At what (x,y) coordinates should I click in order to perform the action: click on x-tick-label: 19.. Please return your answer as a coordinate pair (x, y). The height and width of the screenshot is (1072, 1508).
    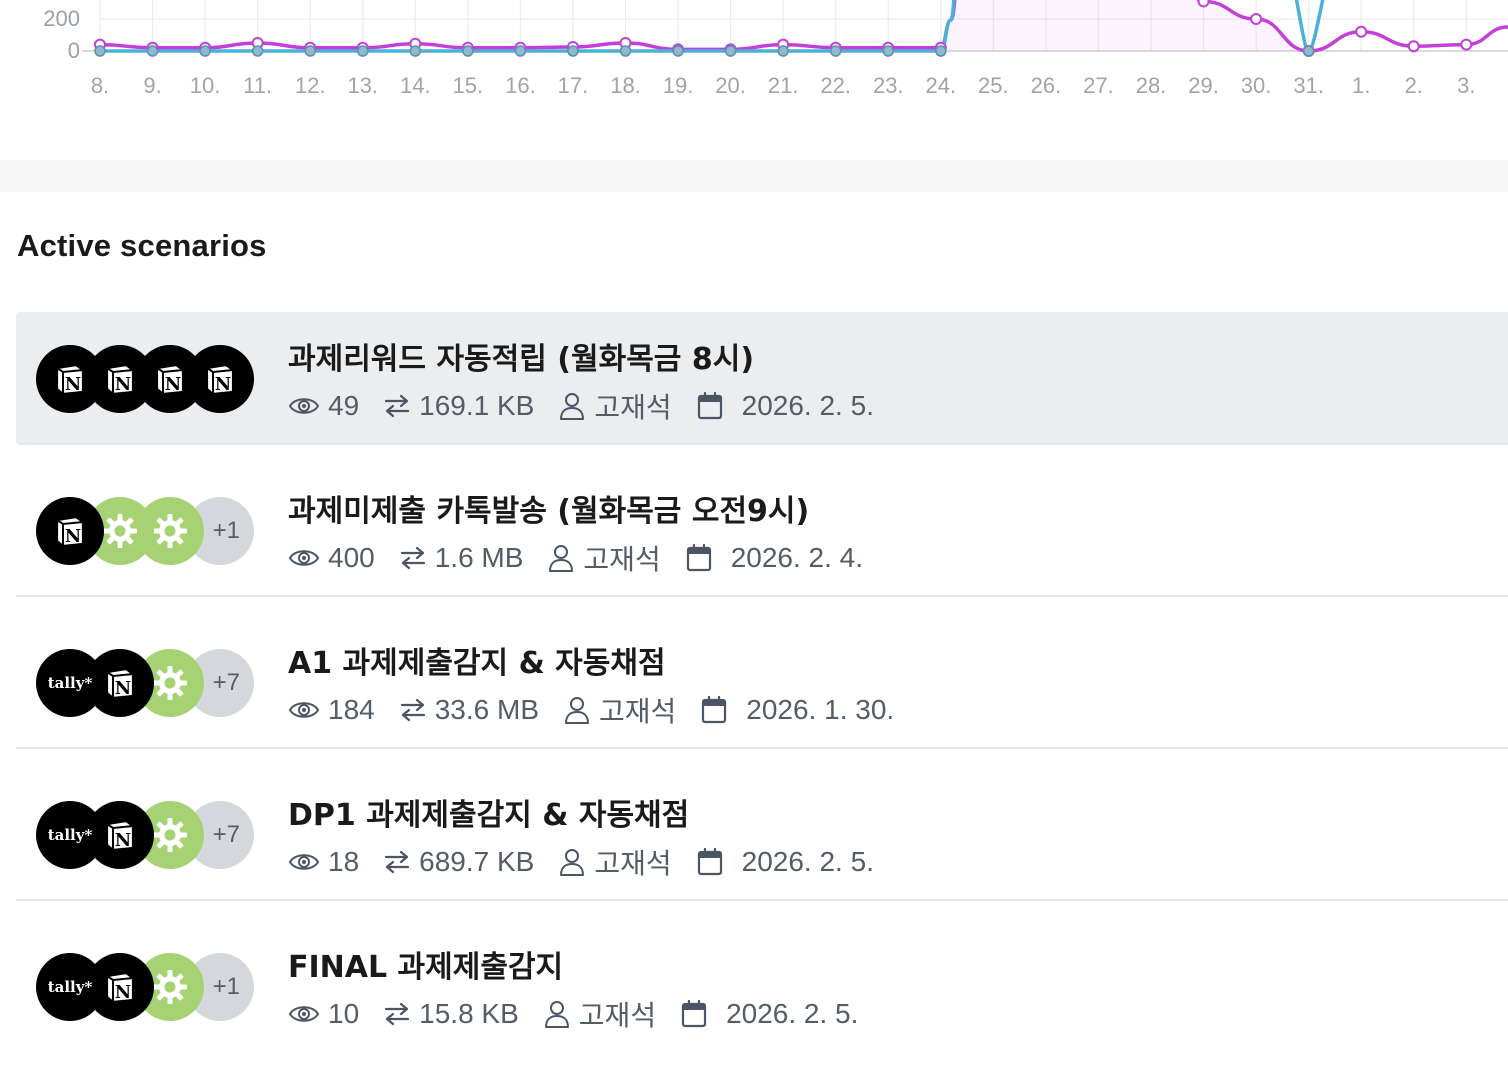
    Looking at the image, I should click on (678, 85).